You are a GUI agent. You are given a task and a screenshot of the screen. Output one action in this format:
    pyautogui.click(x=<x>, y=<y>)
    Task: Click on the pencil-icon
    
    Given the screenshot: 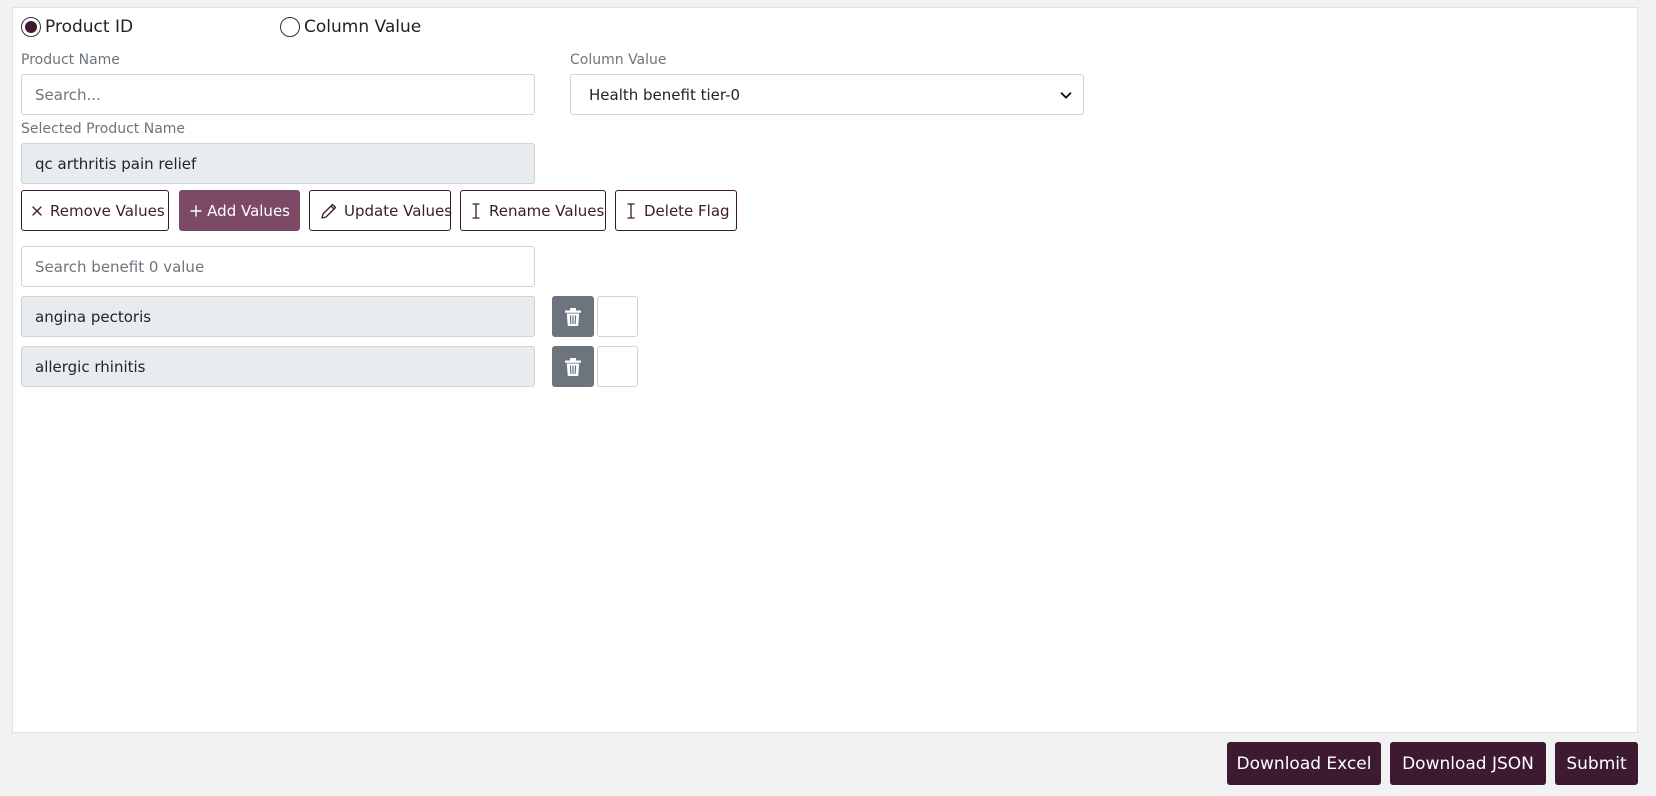 What is the action you would take?
    pyautogui.click(x=329, y=211)
    